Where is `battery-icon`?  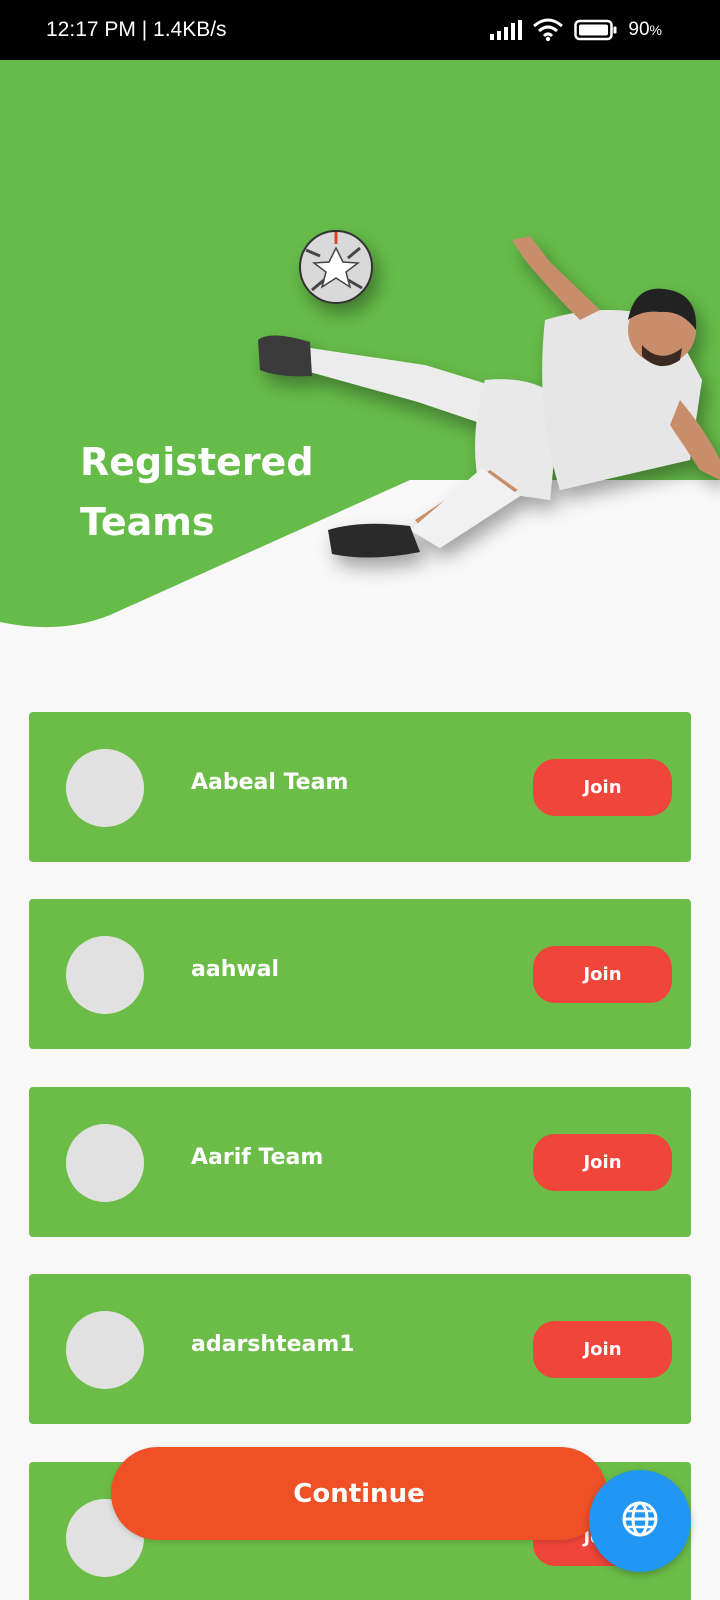
battery-icon is located at coordinates (596, 30).